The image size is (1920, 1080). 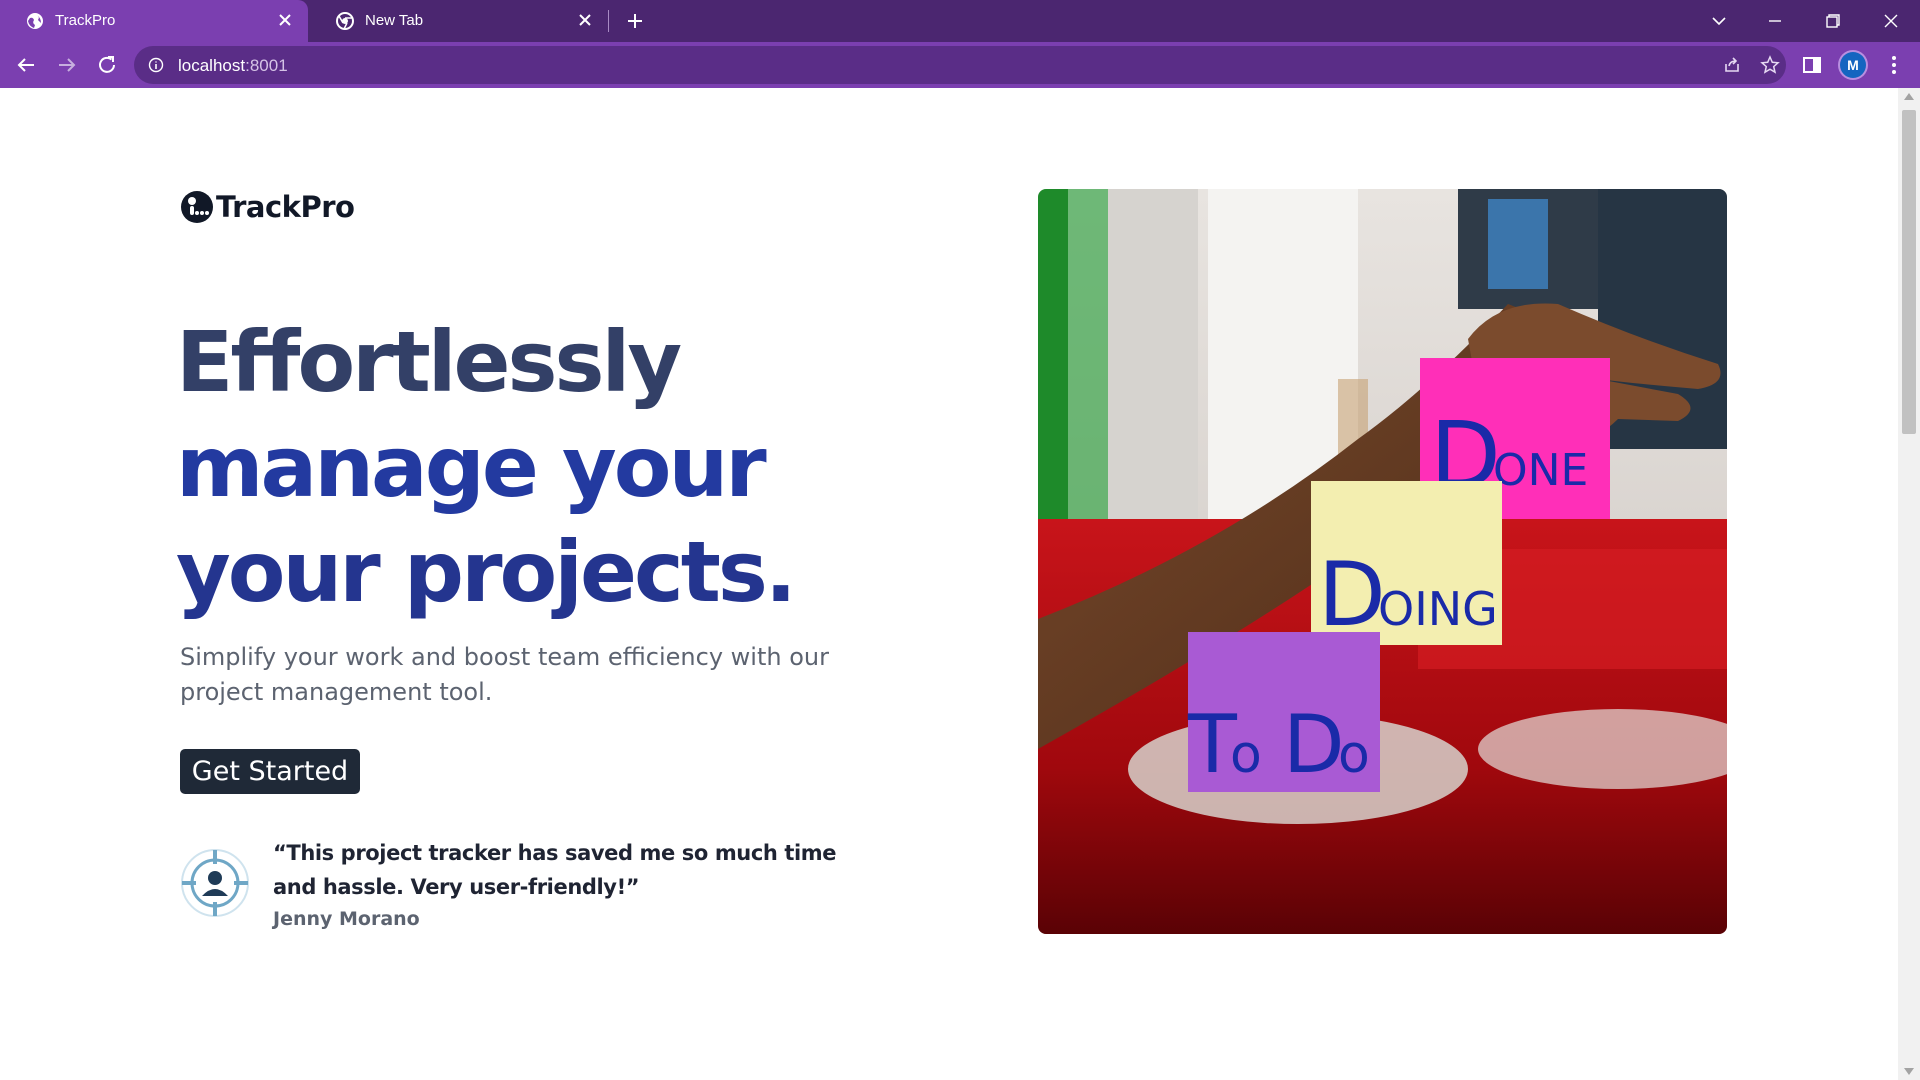 I want to click on headline-line-3: your projects., so click(x=486, y=572).